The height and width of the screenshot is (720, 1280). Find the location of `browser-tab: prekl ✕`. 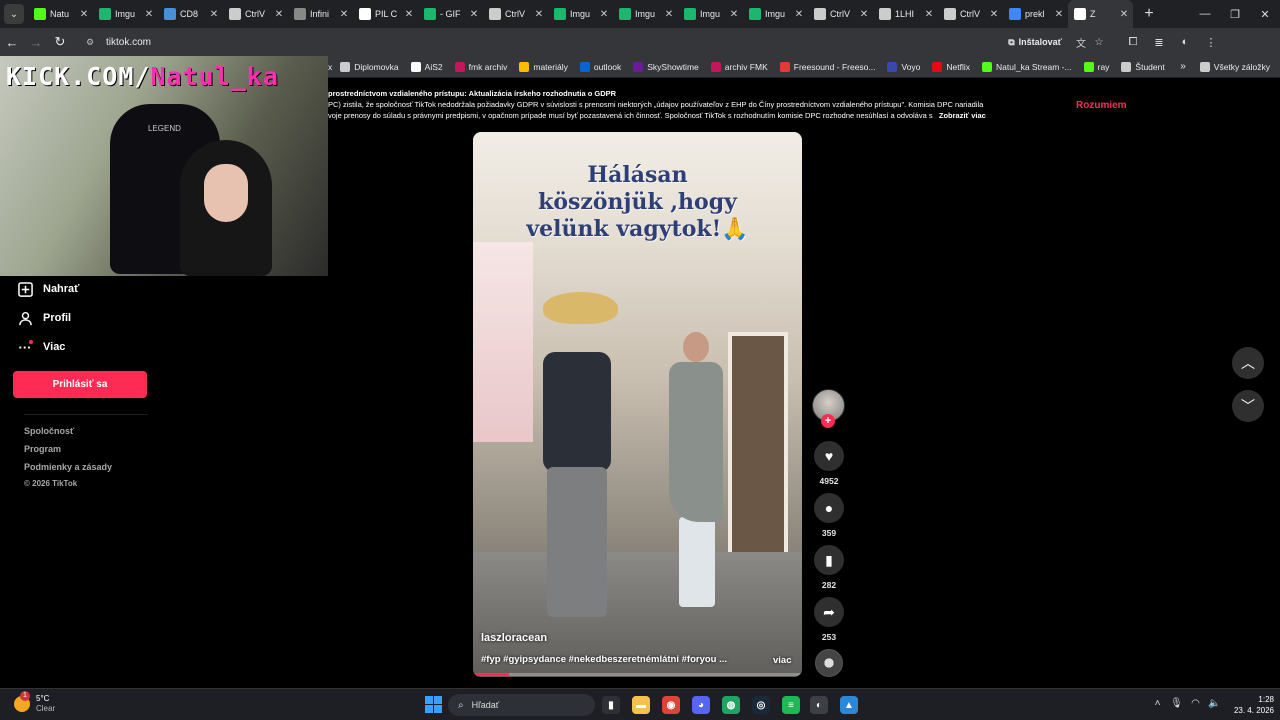

browser-tab: prekl ✕ is located at coordinates (1035, 14).